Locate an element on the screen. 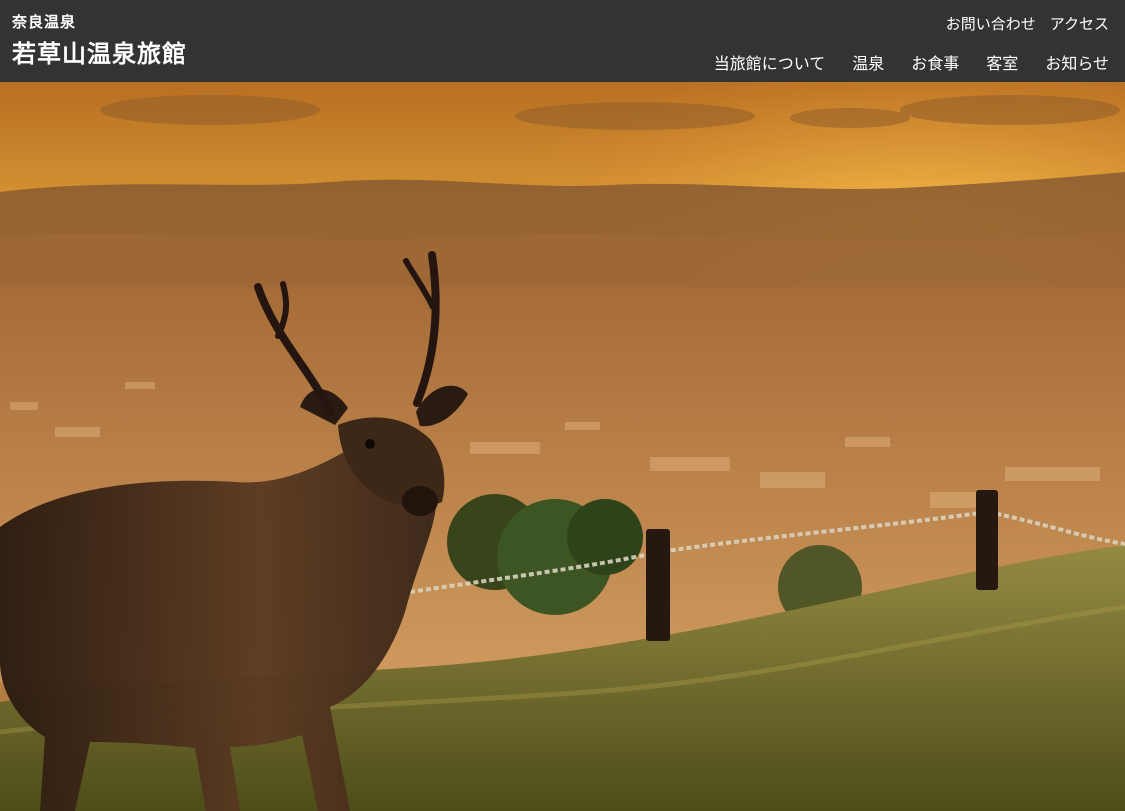  nav-item-hot-spring: 温泉 is located at coordinates (868, 62).